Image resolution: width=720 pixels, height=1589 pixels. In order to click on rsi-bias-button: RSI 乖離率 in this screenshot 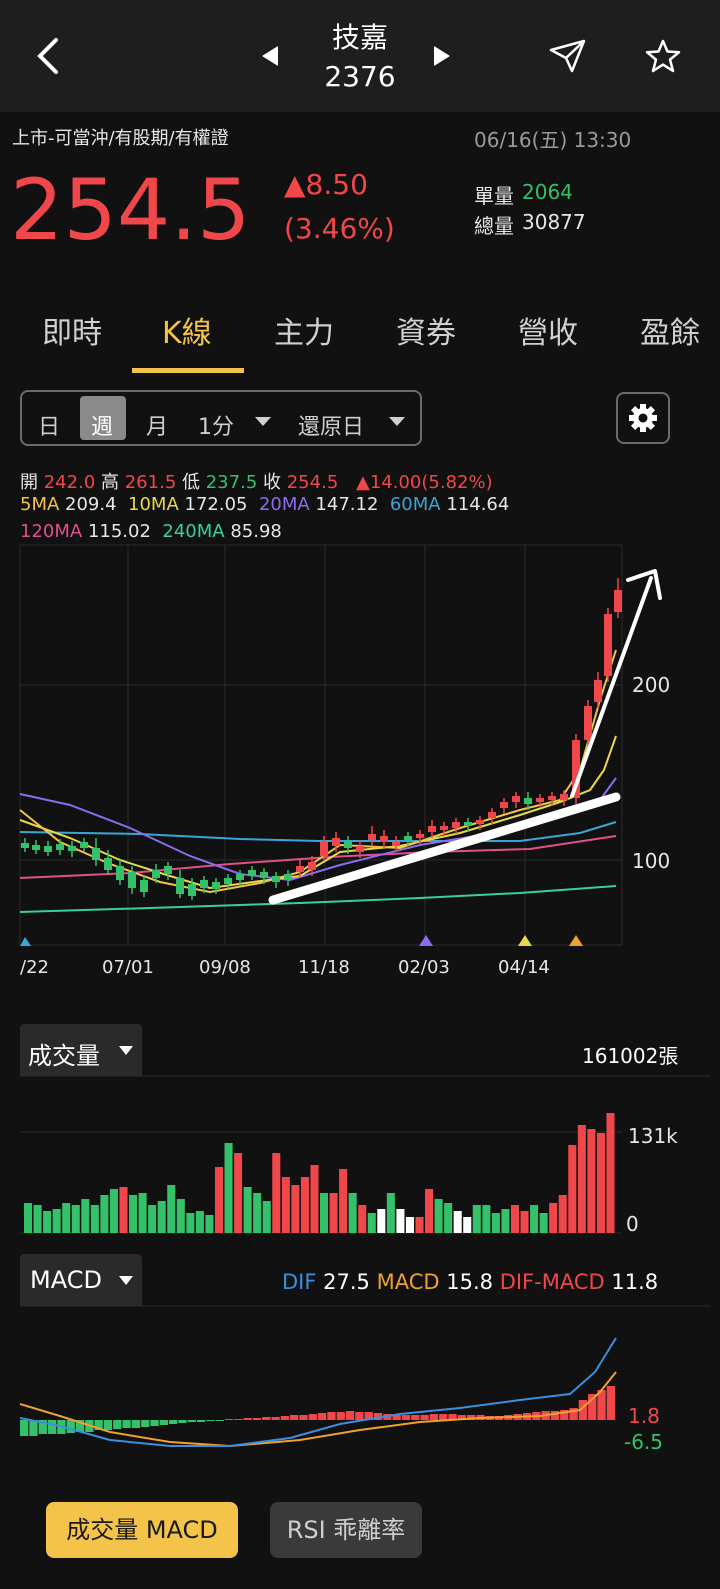, I will do `click(346, 1530)`.